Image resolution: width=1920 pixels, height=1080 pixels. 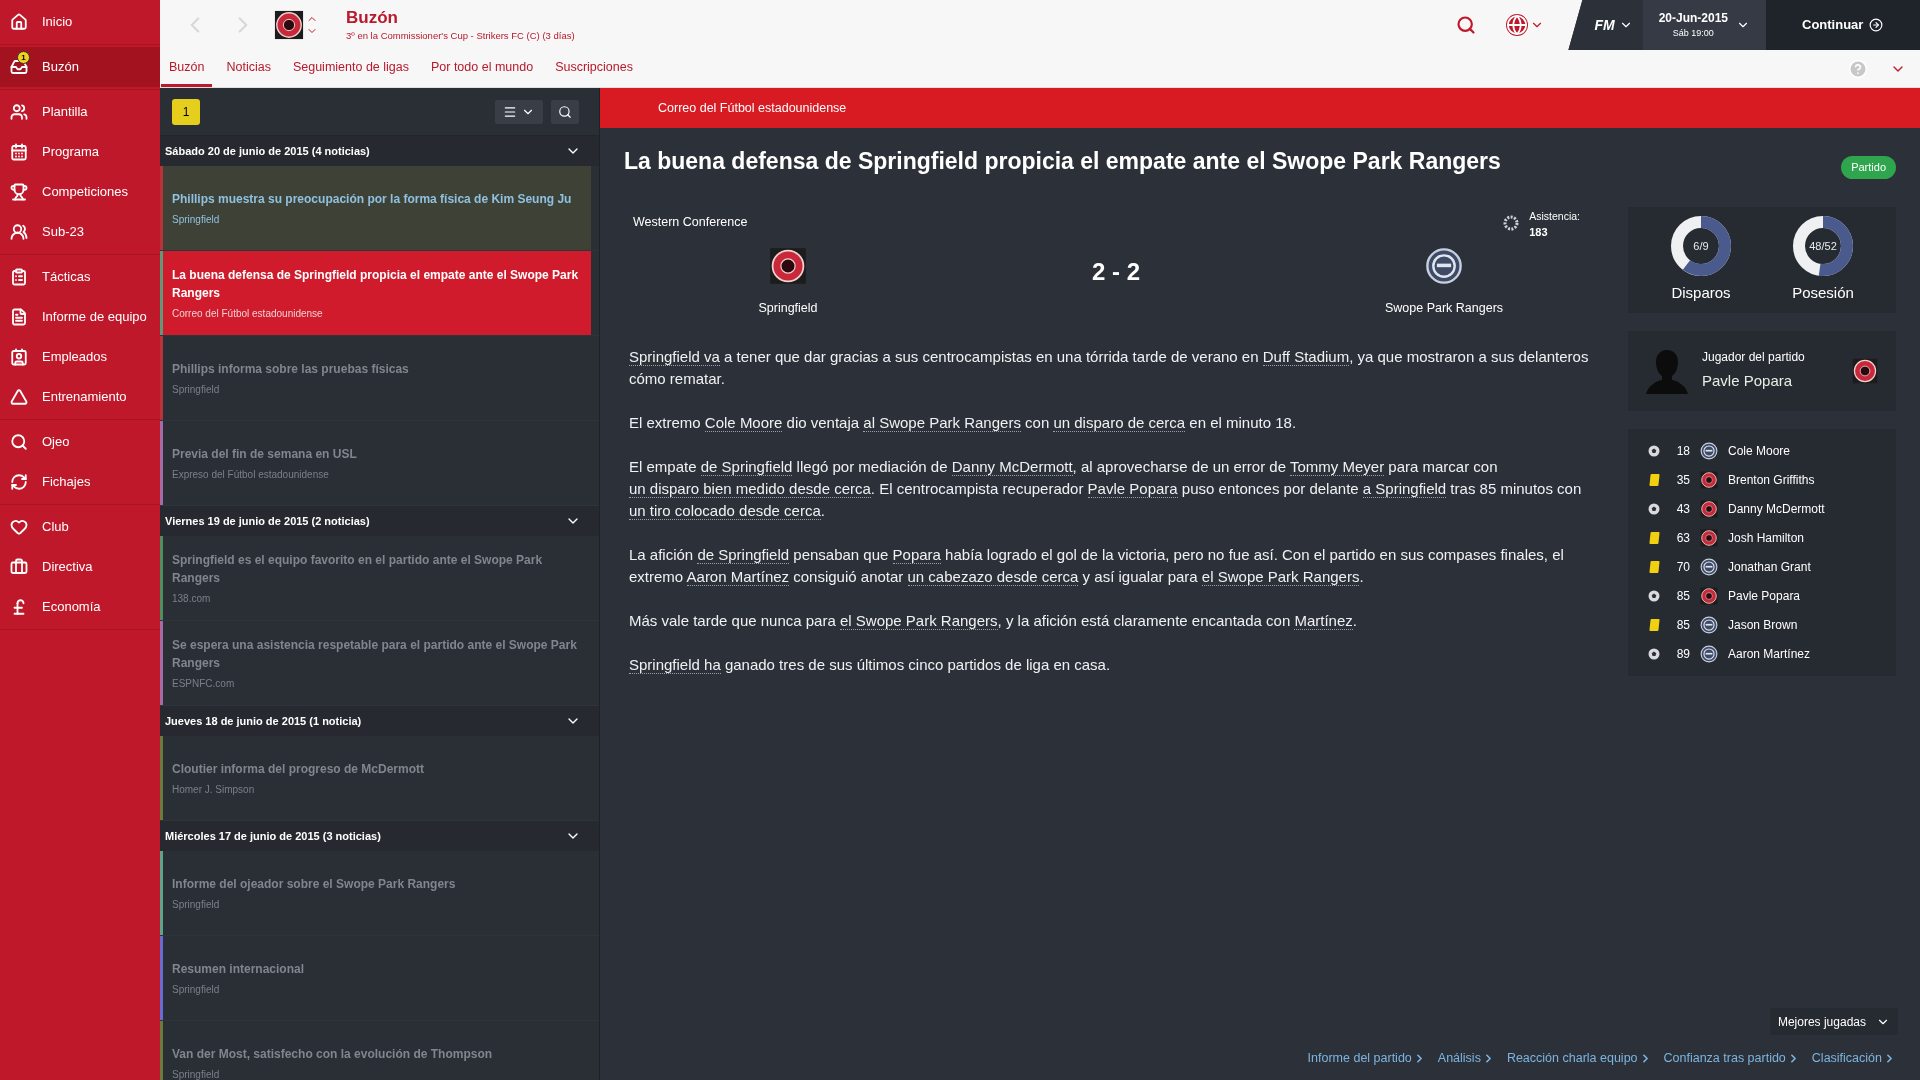 I want to click on away-team: Swope Park Rangers, so click(x=1444, y=308).